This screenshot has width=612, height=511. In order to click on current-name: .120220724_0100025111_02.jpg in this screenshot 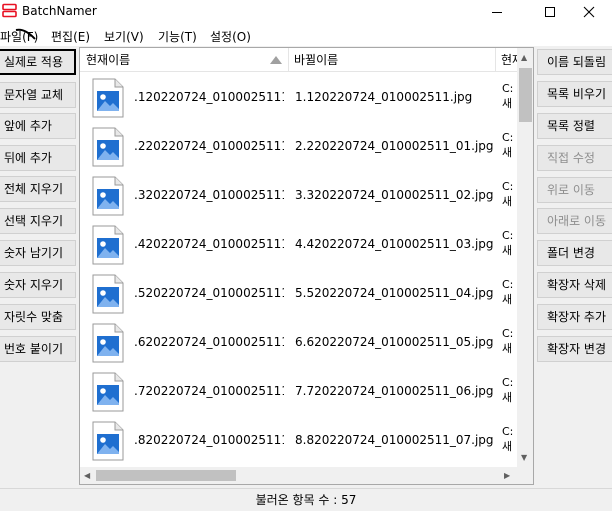, I will do `click(209, 97)`.